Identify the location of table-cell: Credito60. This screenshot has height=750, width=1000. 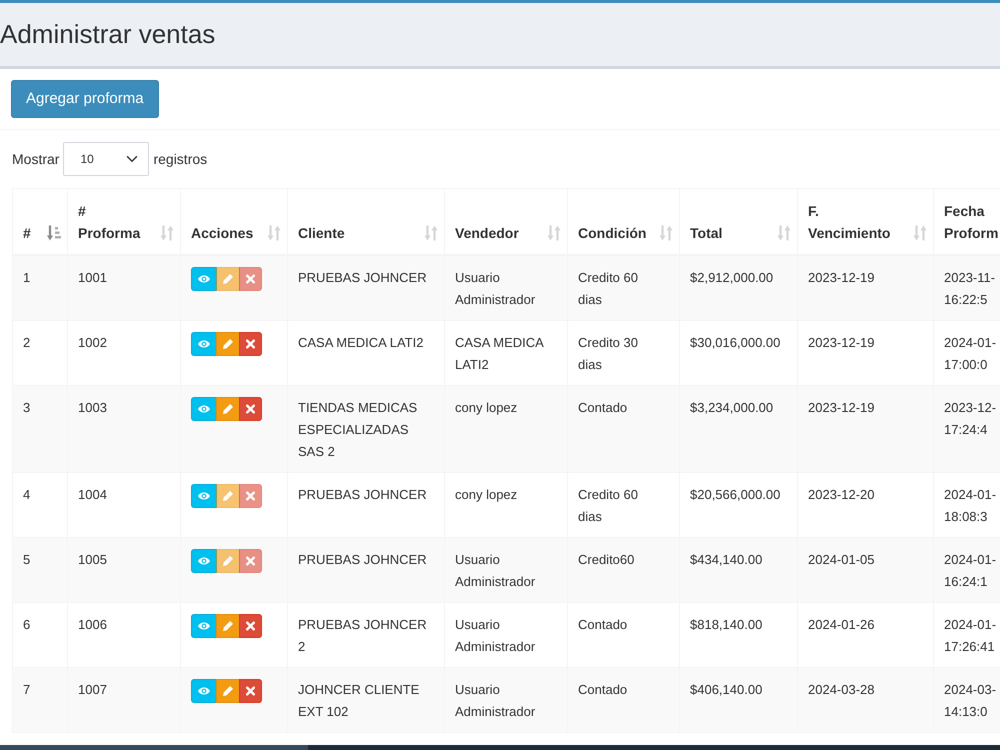
(624, 569).